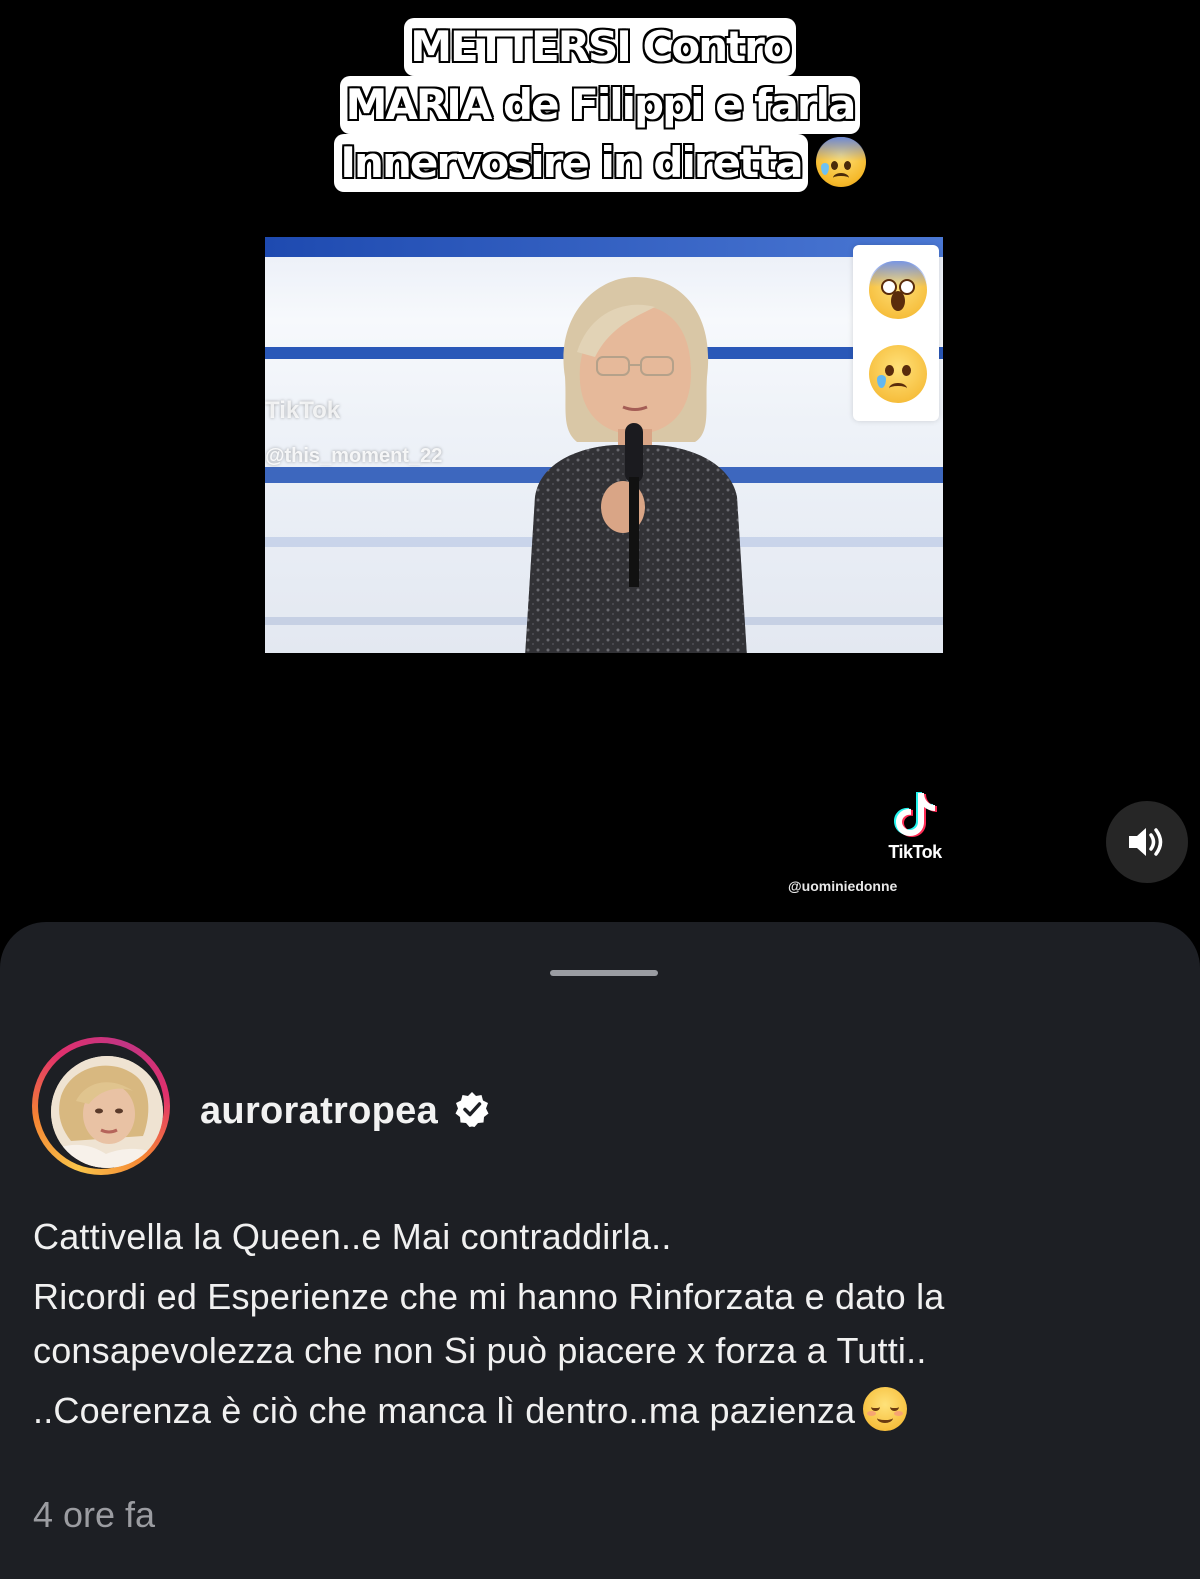 The image size is (1200, 1579). I want to click on post-timestamp: 4 ore fa, so click(94, 1514).